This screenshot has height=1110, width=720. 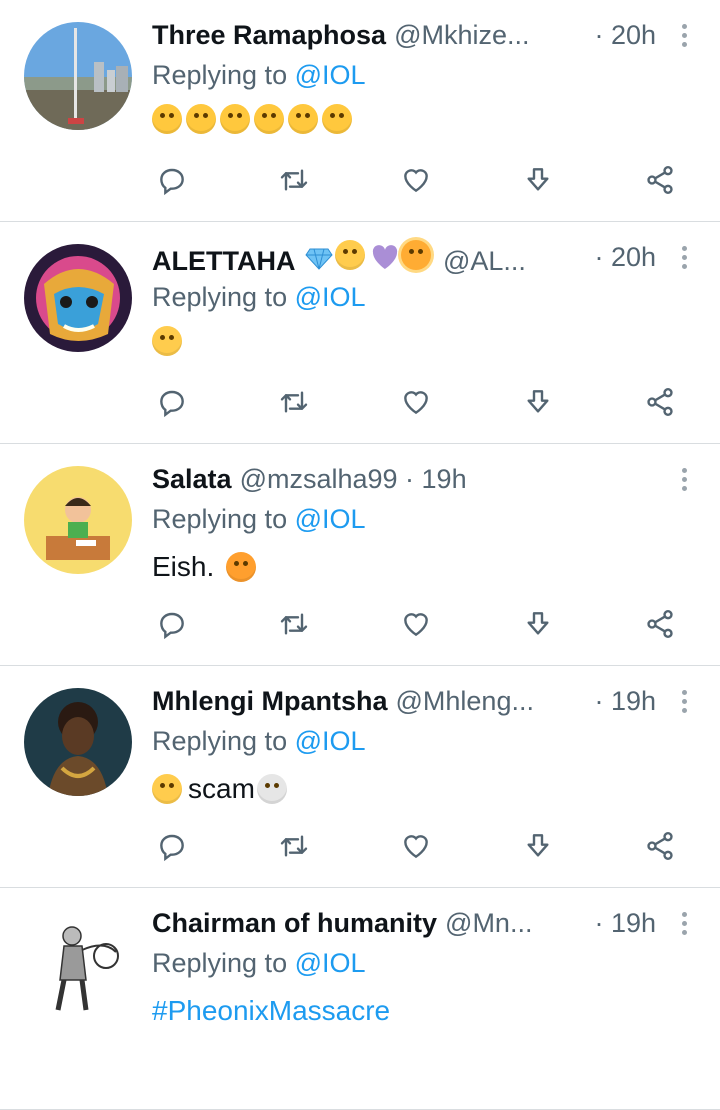 What do you see at coordinates (271, 789) in the screenshot?
I see `skull-icon` at bounding box center [271, 789].